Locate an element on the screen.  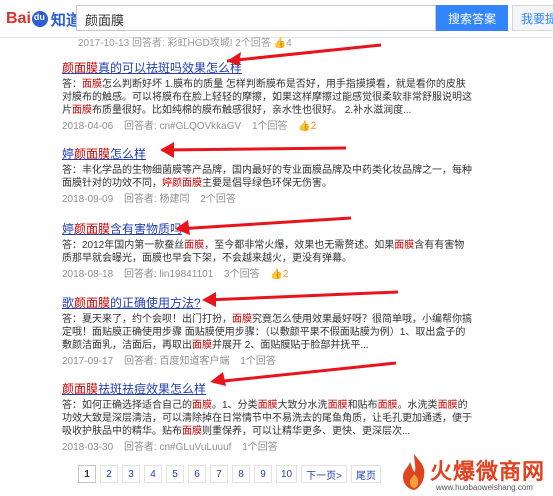
result-meta: 2018-08-18 回答者: lin19841101 3个回答 👍2 is located at coordinates (267, 275).